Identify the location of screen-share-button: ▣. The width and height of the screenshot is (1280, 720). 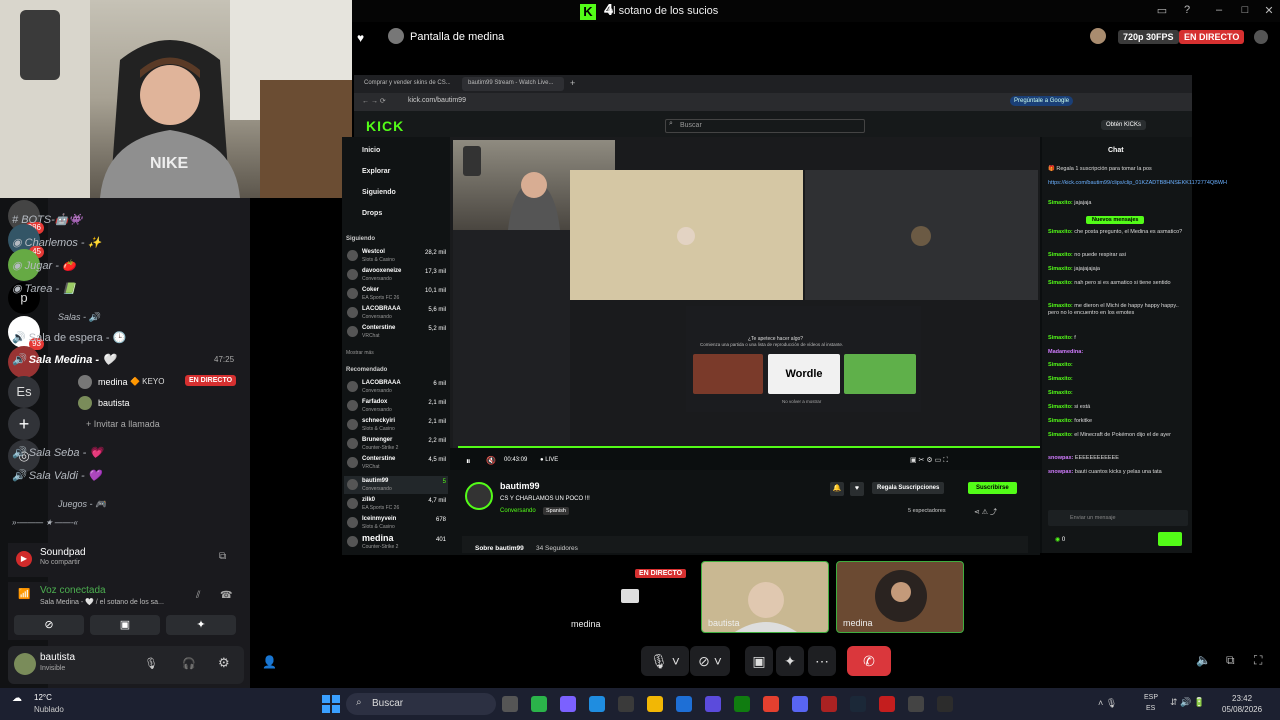
(125, 625).